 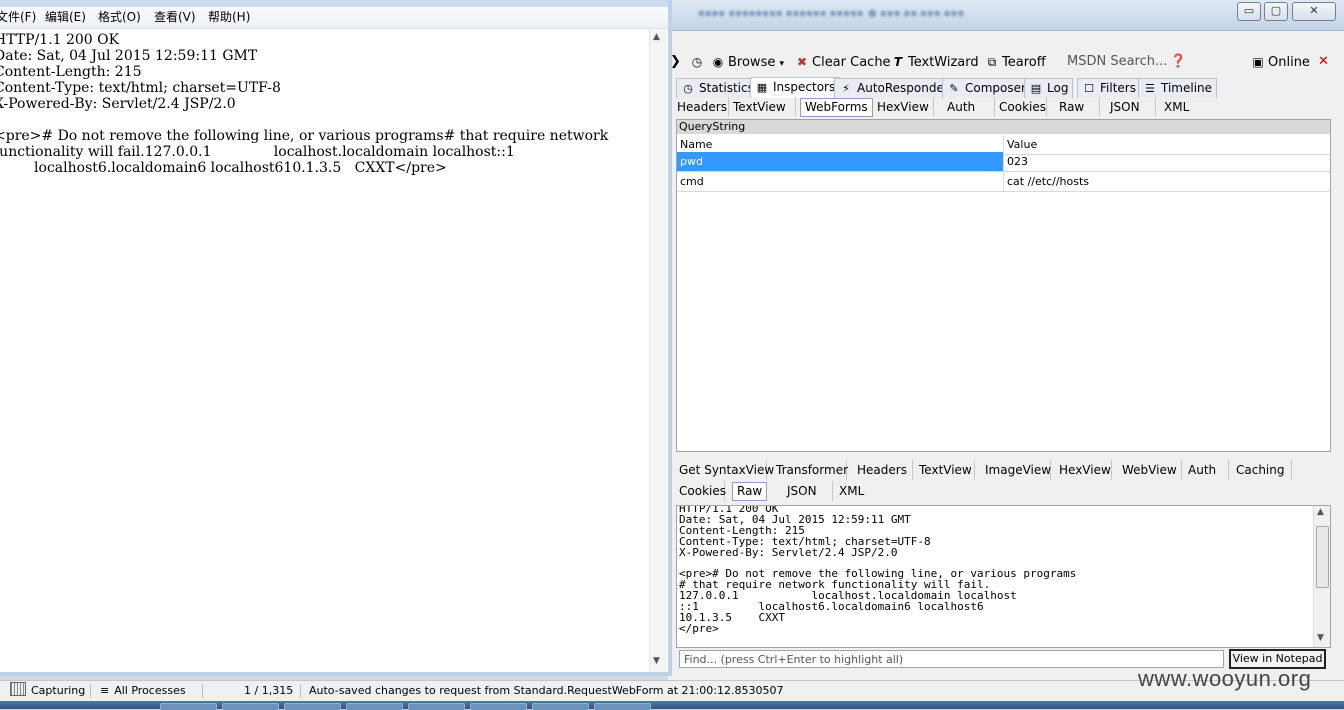 I want to click on inspectors-icon: ▦, so click(x=762, y=87).